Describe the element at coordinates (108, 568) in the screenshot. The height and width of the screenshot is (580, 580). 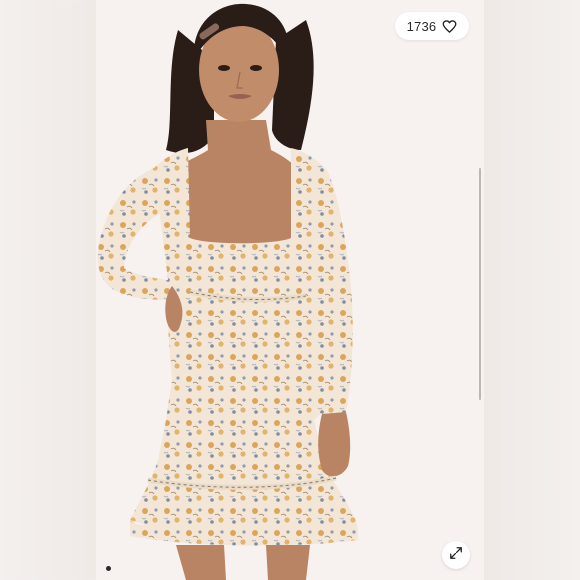
I see `carousel-dot-active` at that location.